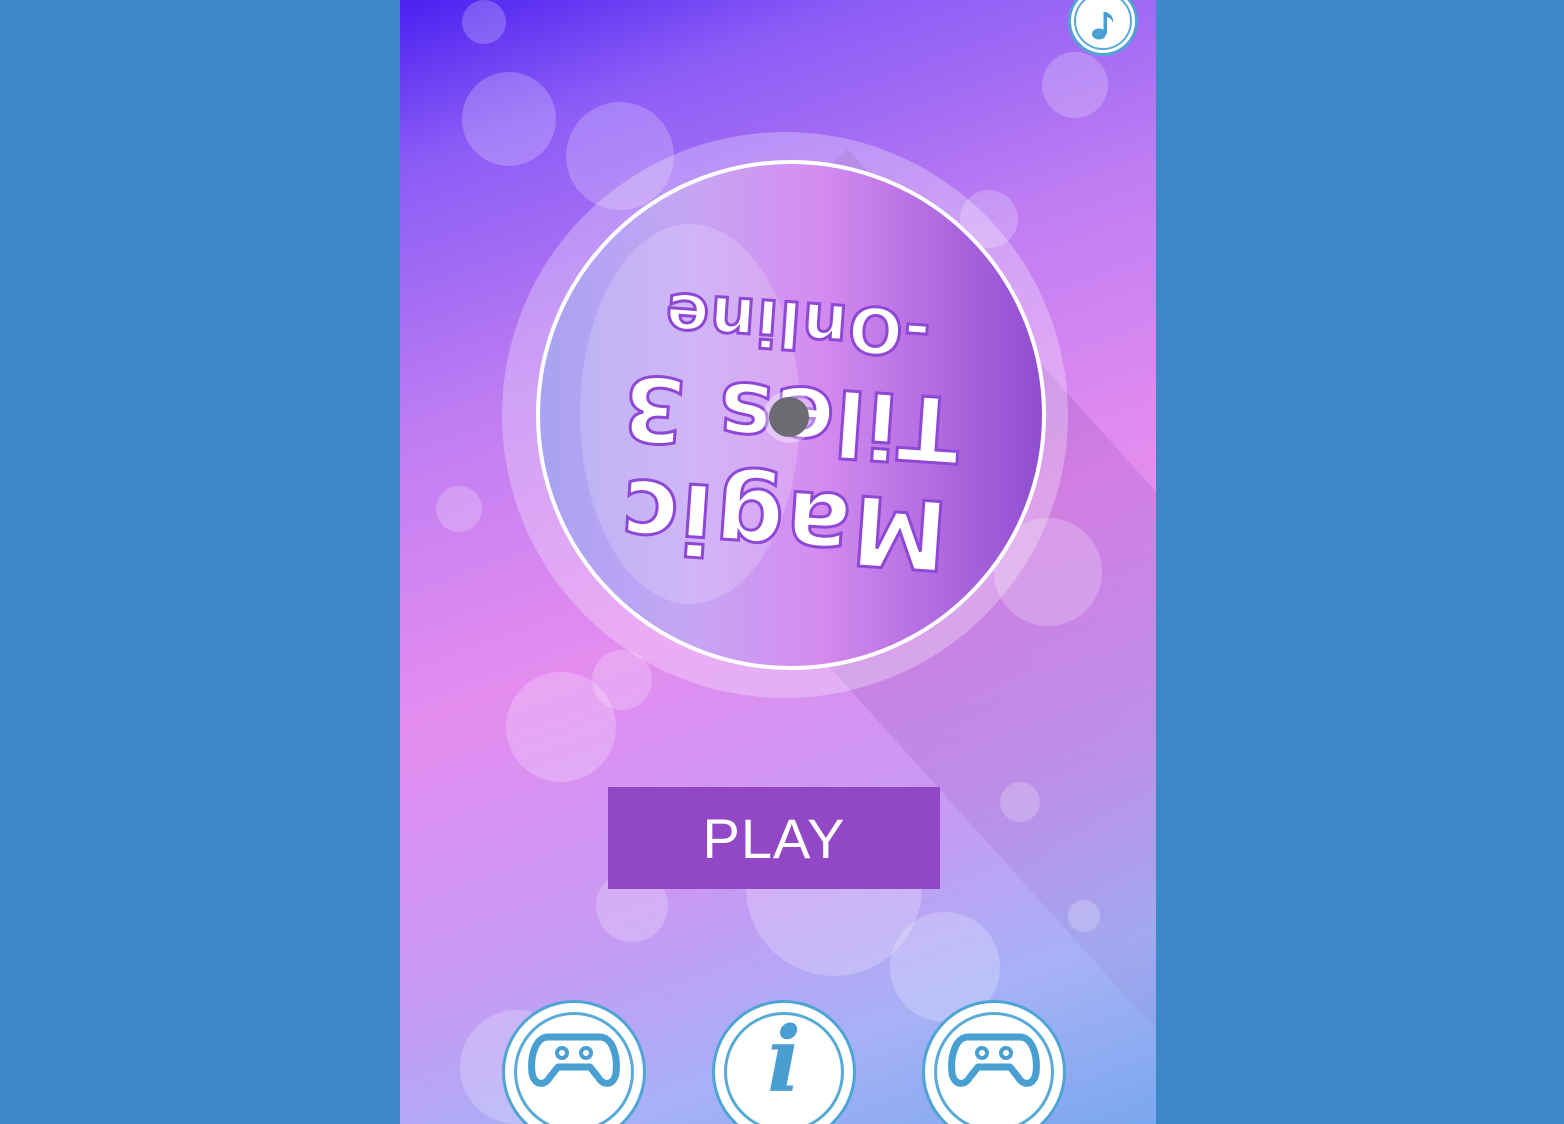  What do you see at coordinates (1103, 25) in the screenshot?
I see `music-note-icon` at bounding box center [1103, 25].